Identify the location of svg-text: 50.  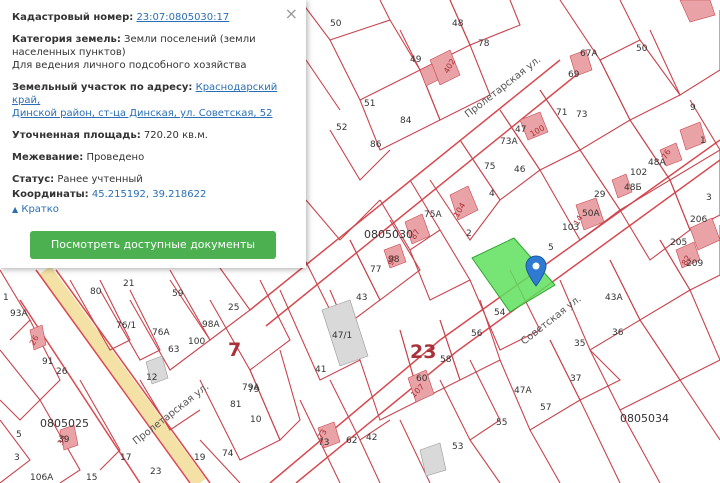
(642, 49).